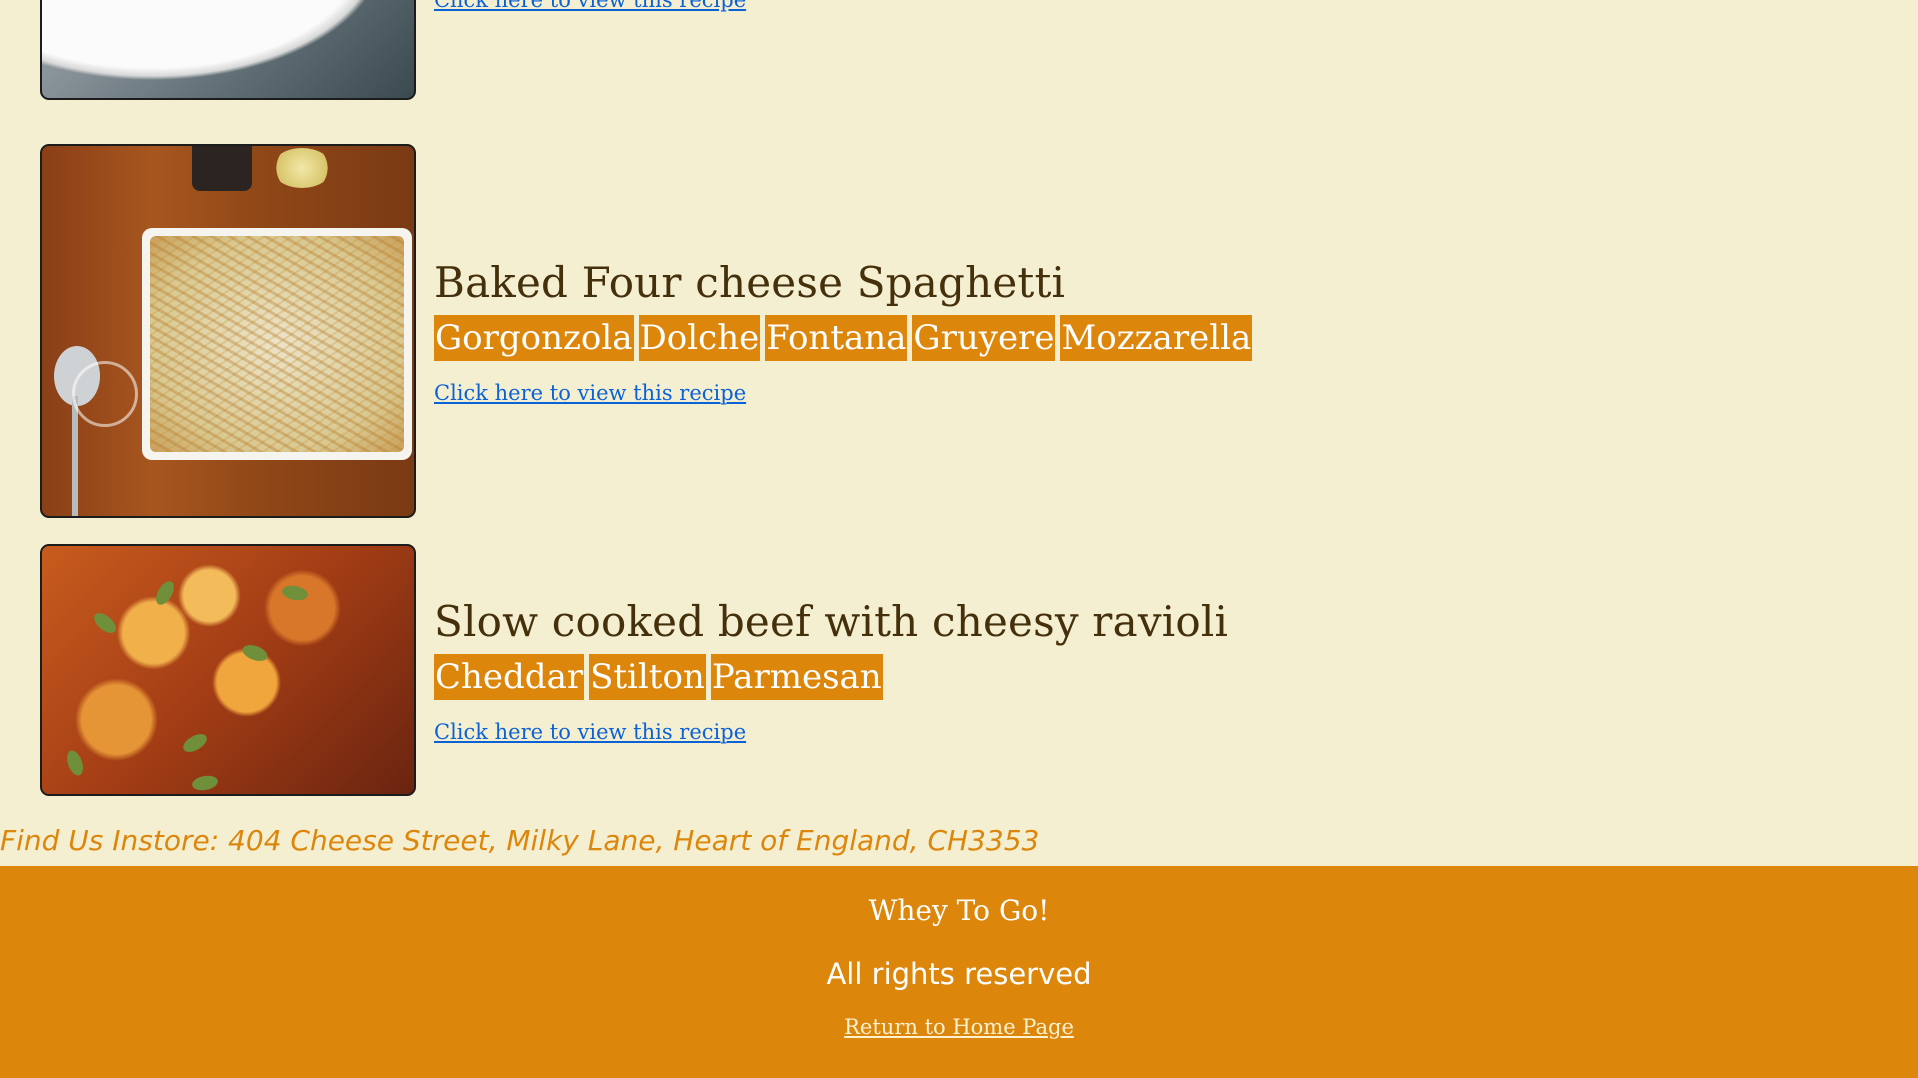  What do you see at coordinates (590, 6) in the screenshot?
I see `recipe-link-previous: Click here to view this recipe` at bounding box center [590, 6].